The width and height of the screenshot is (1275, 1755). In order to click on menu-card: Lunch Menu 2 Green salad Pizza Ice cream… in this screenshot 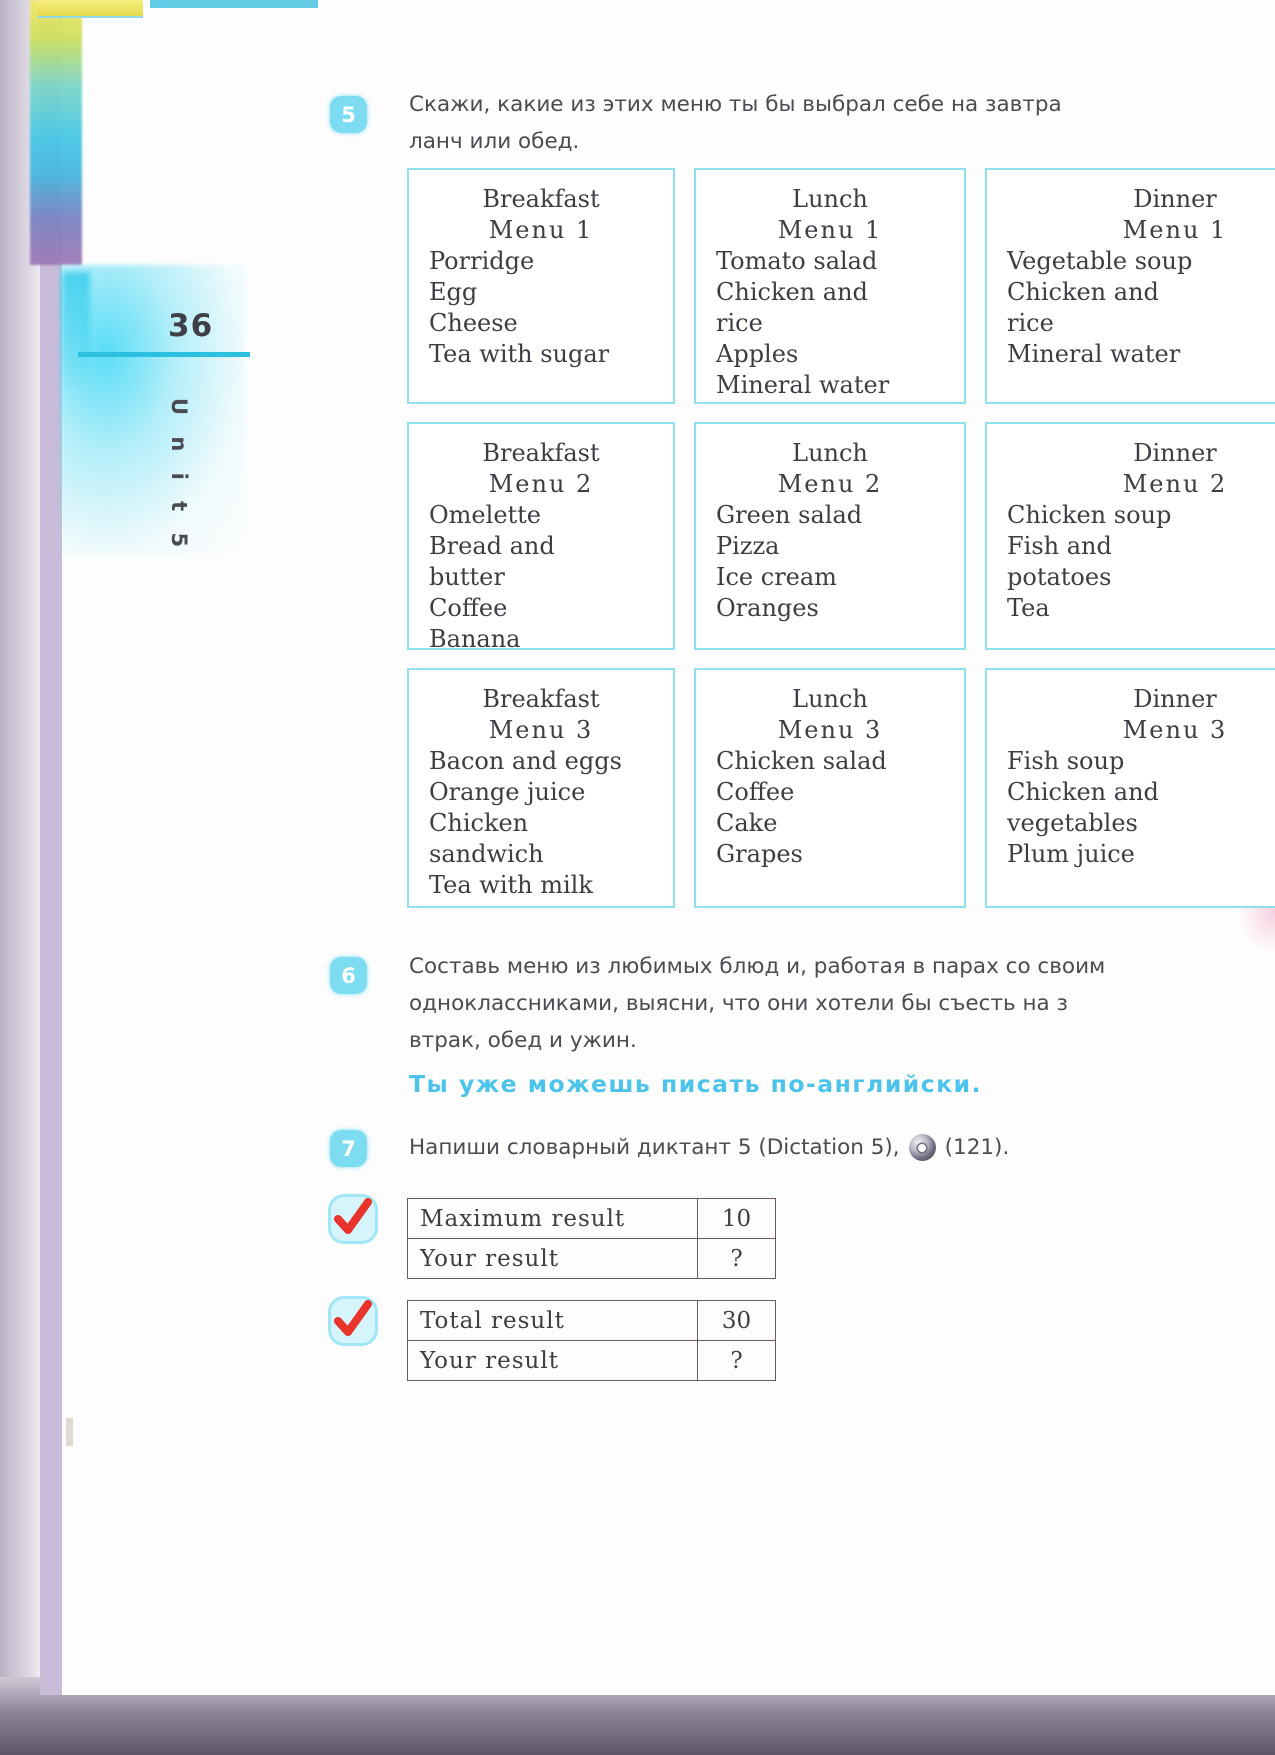, I will do `click(830, 536)`.